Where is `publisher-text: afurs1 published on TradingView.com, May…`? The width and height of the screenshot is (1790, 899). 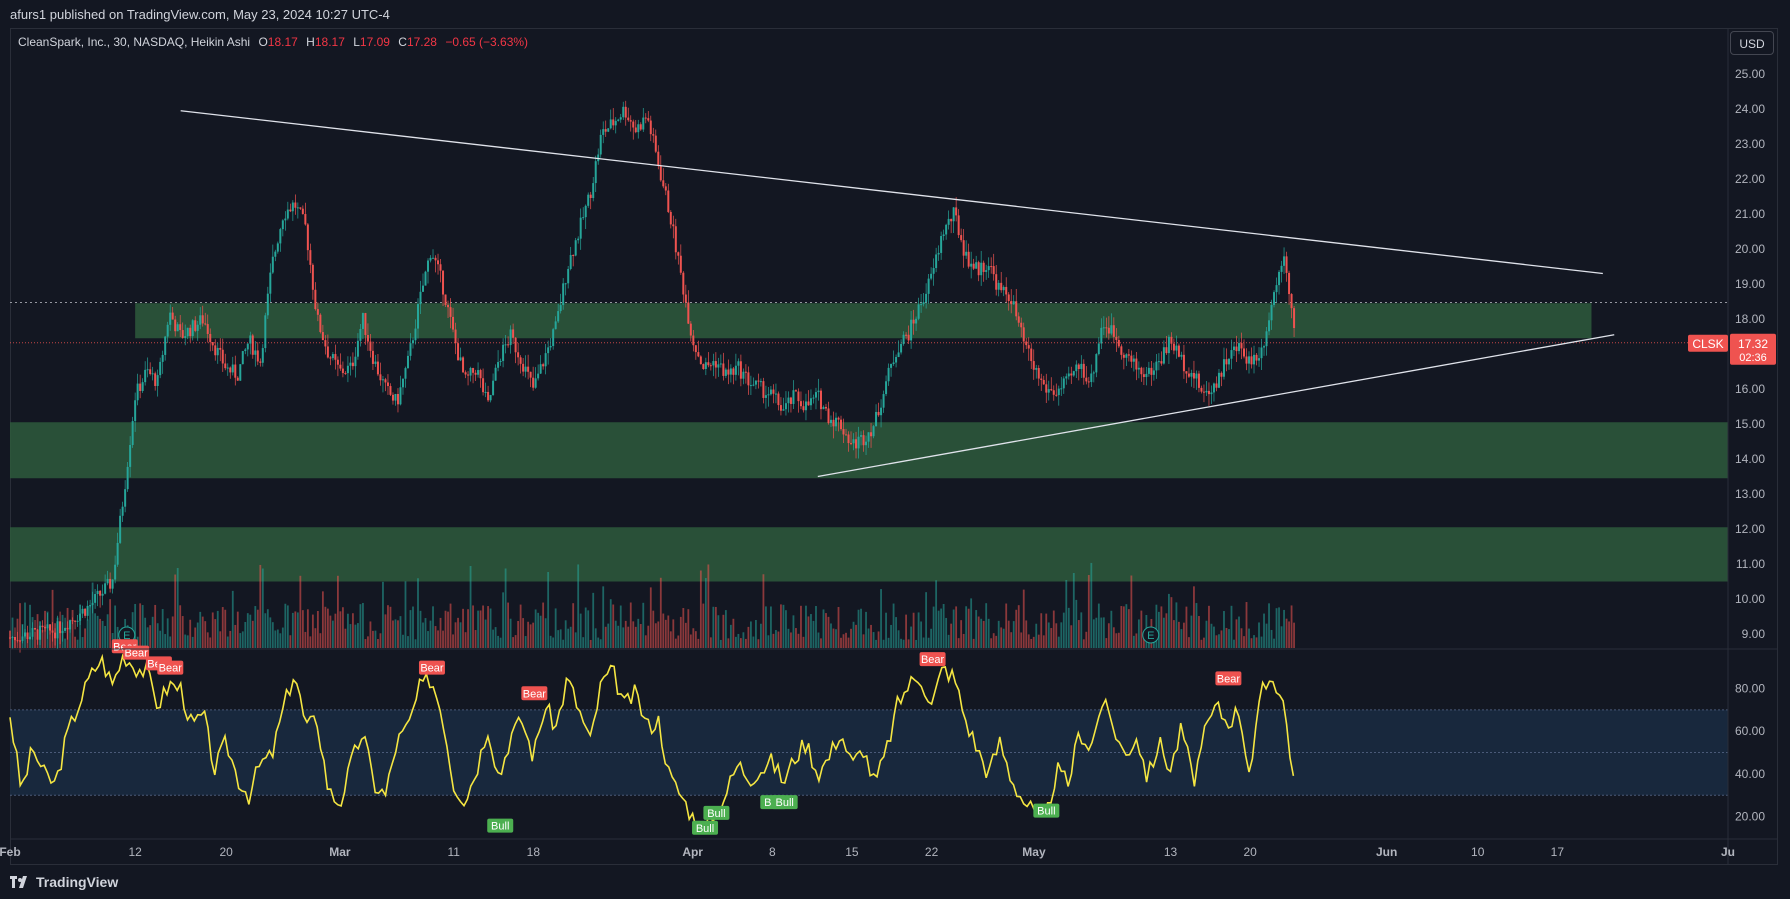 publisher-text: afurs1 published on TradingView.com, May… is located at coordinates (200, 14).